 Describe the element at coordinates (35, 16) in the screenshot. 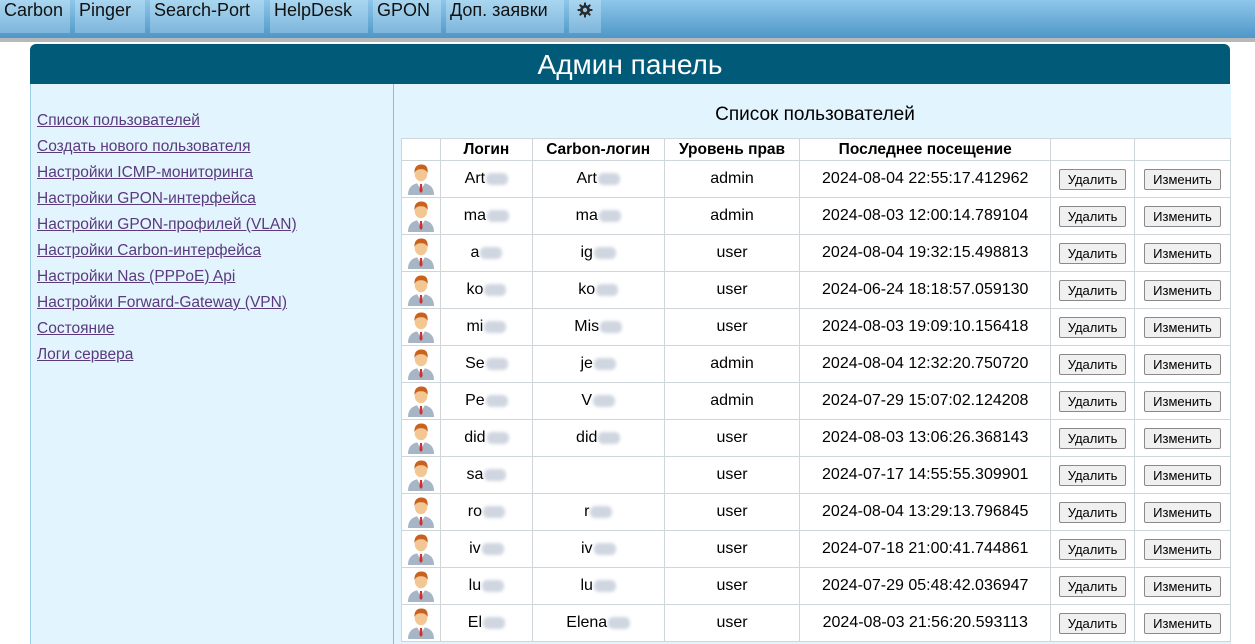

I see `nav-tab-carbon: Carbon` at that location.